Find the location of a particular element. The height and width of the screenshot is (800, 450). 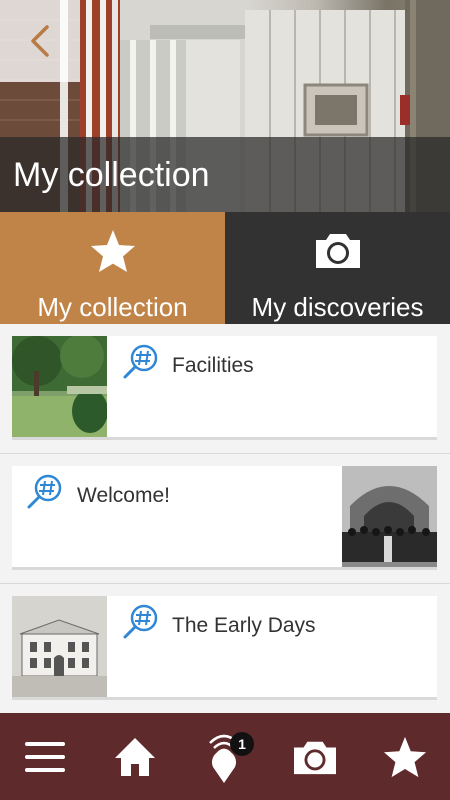

page-title: My collection is located at coordinates (111, 175).